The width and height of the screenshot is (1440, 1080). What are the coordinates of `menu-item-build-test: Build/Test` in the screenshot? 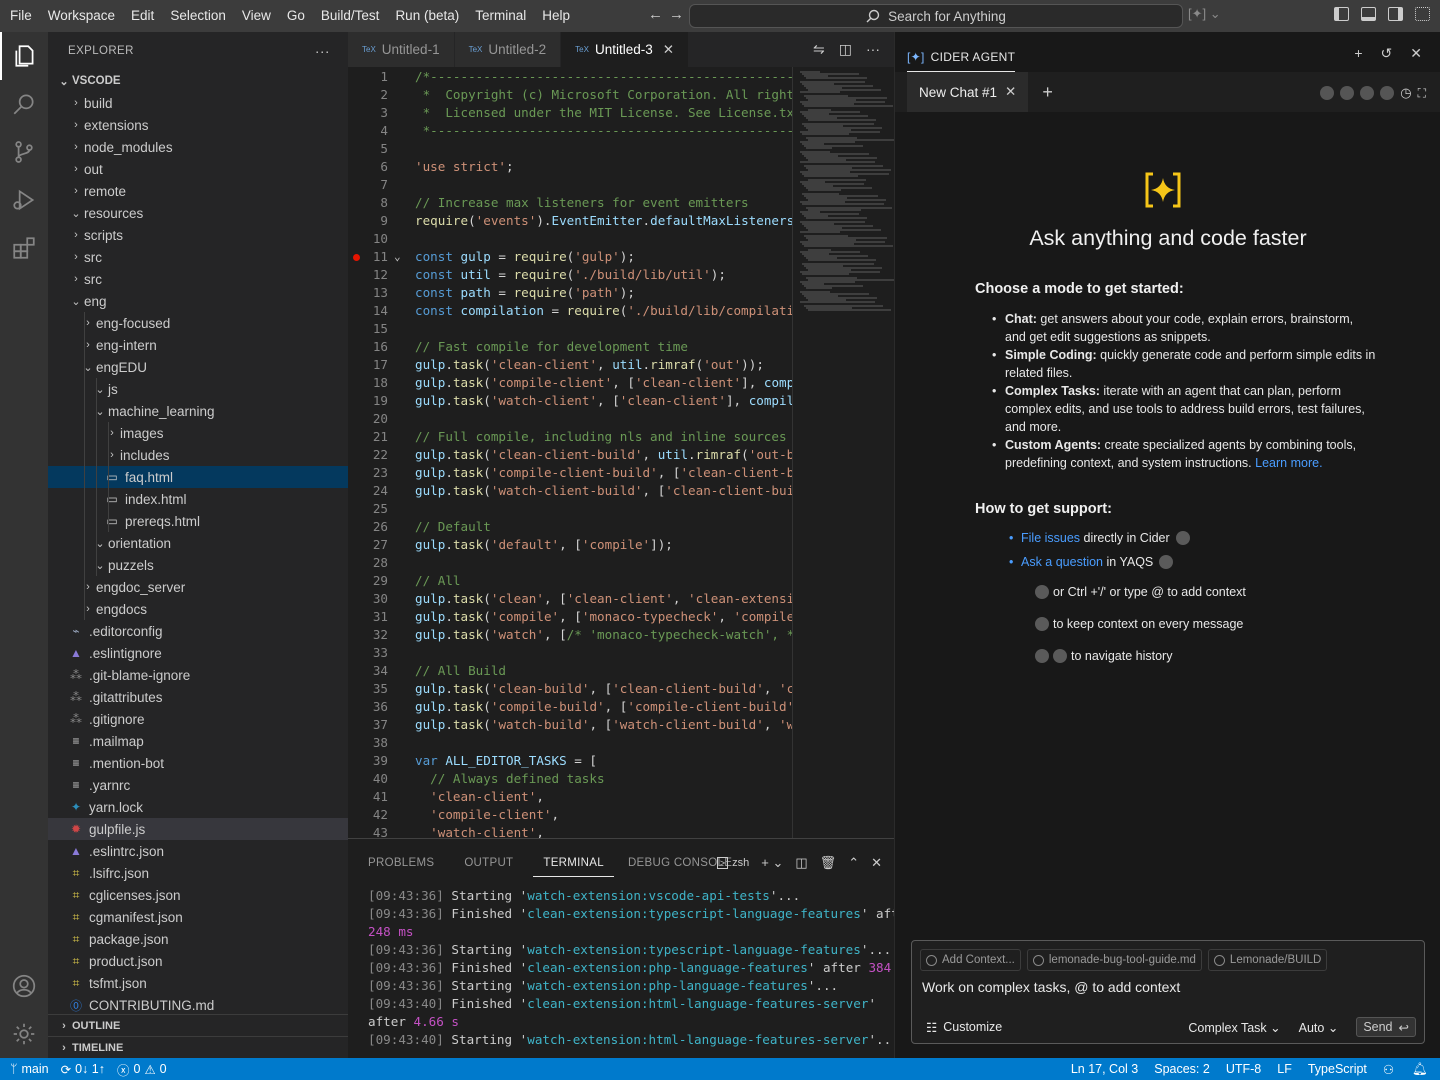 It's located at (350, 16).